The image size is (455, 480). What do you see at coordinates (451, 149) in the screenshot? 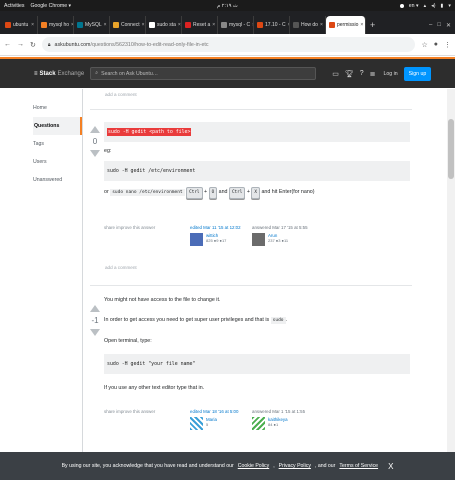
I see `scrollbar-thumb` at bounding box center [451, 149].